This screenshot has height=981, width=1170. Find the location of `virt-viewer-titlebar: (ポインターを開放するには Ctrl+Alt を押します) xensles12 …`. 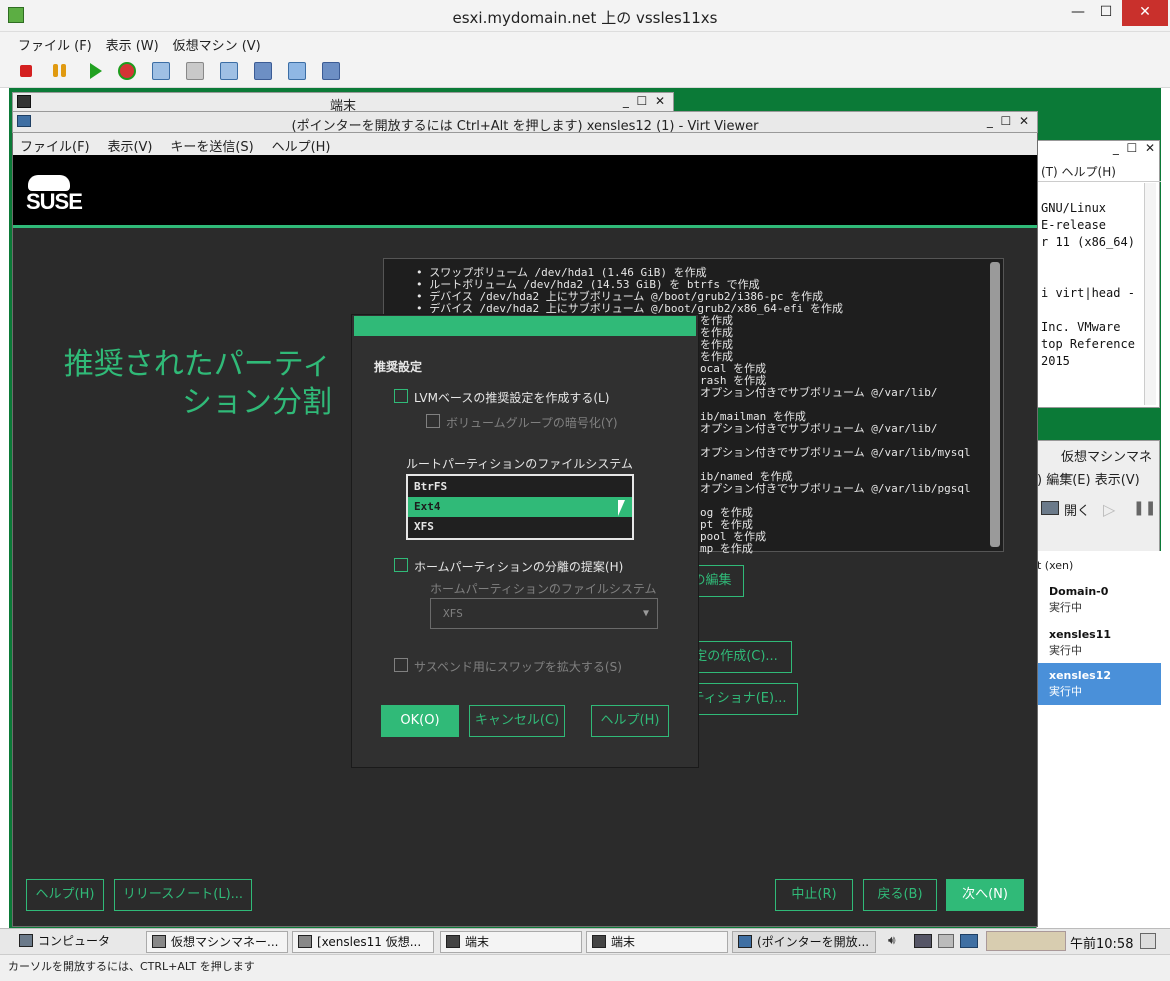

virt-viewer-titlebar: (ポインターを開放するには Ctrl+Alt を押します) xensles12 … is located at coordinates (525, 122).